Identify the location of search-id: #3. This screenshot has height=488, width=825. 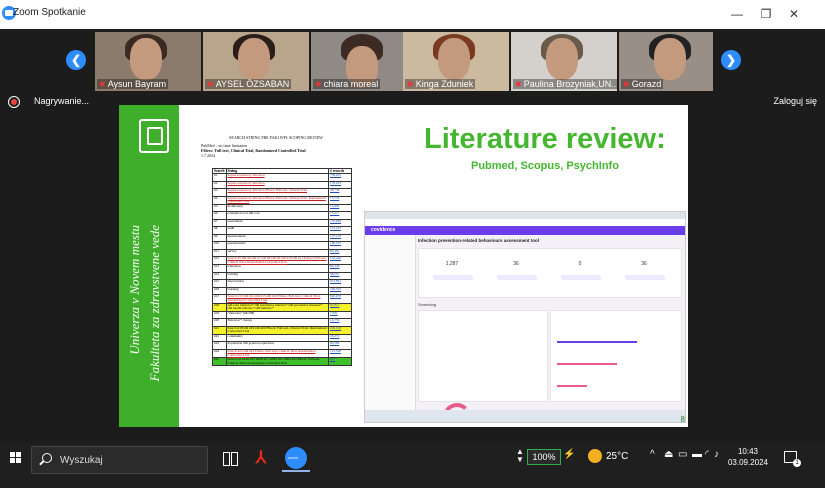
(219, 192).